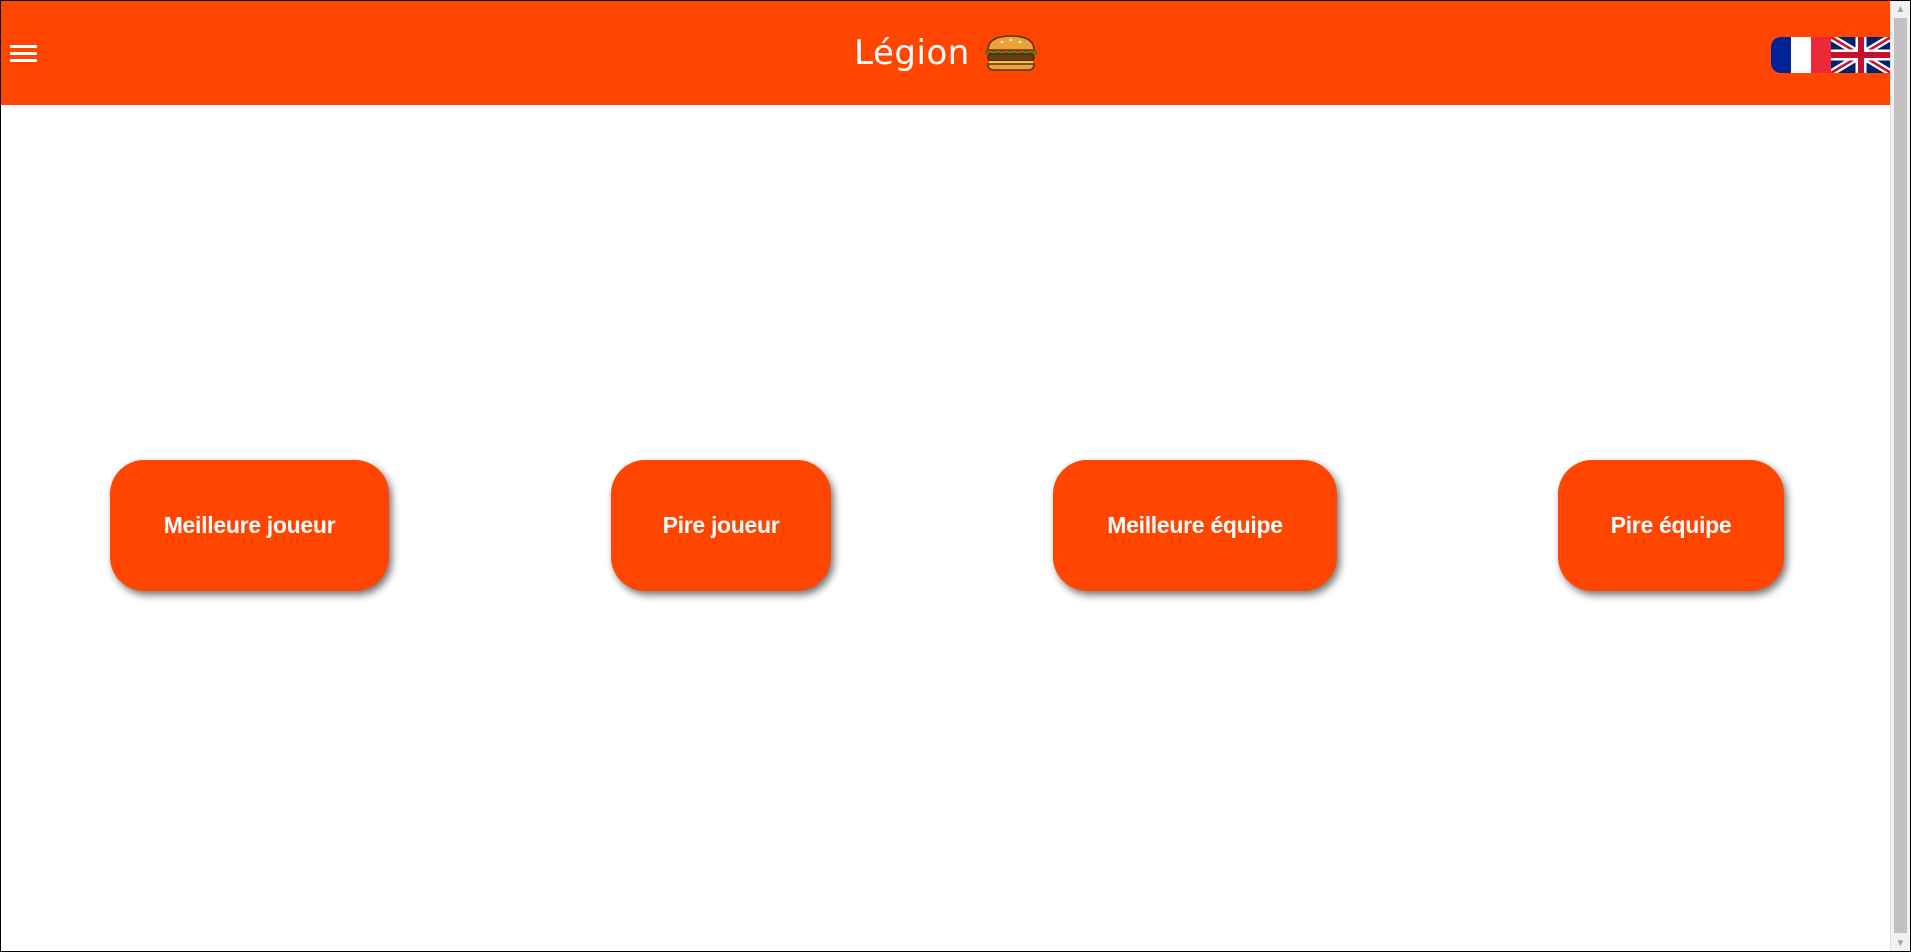 The image size is (1911, 952). Describe the element at coordinates (249, 525) in the screenshot. I see `best-player-button: Meilleure joueur` at that location.